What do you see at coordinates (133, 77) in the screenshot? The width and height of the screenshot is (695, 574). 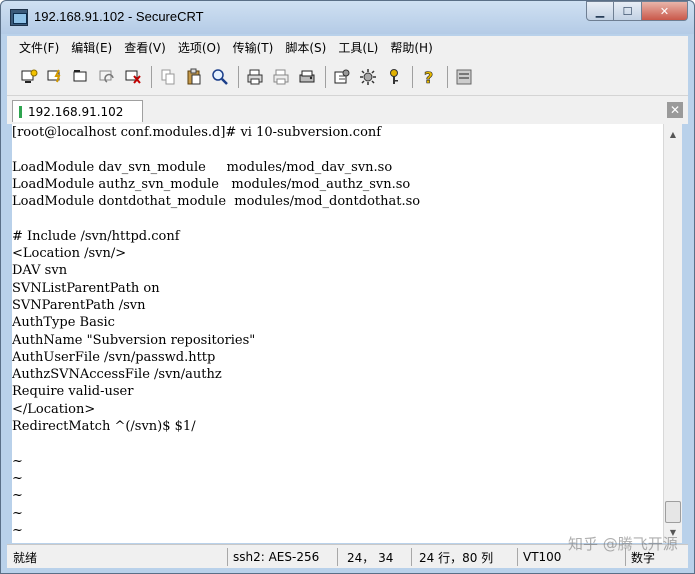 I see `disconnect-icon` at bounding box center [133, 77].